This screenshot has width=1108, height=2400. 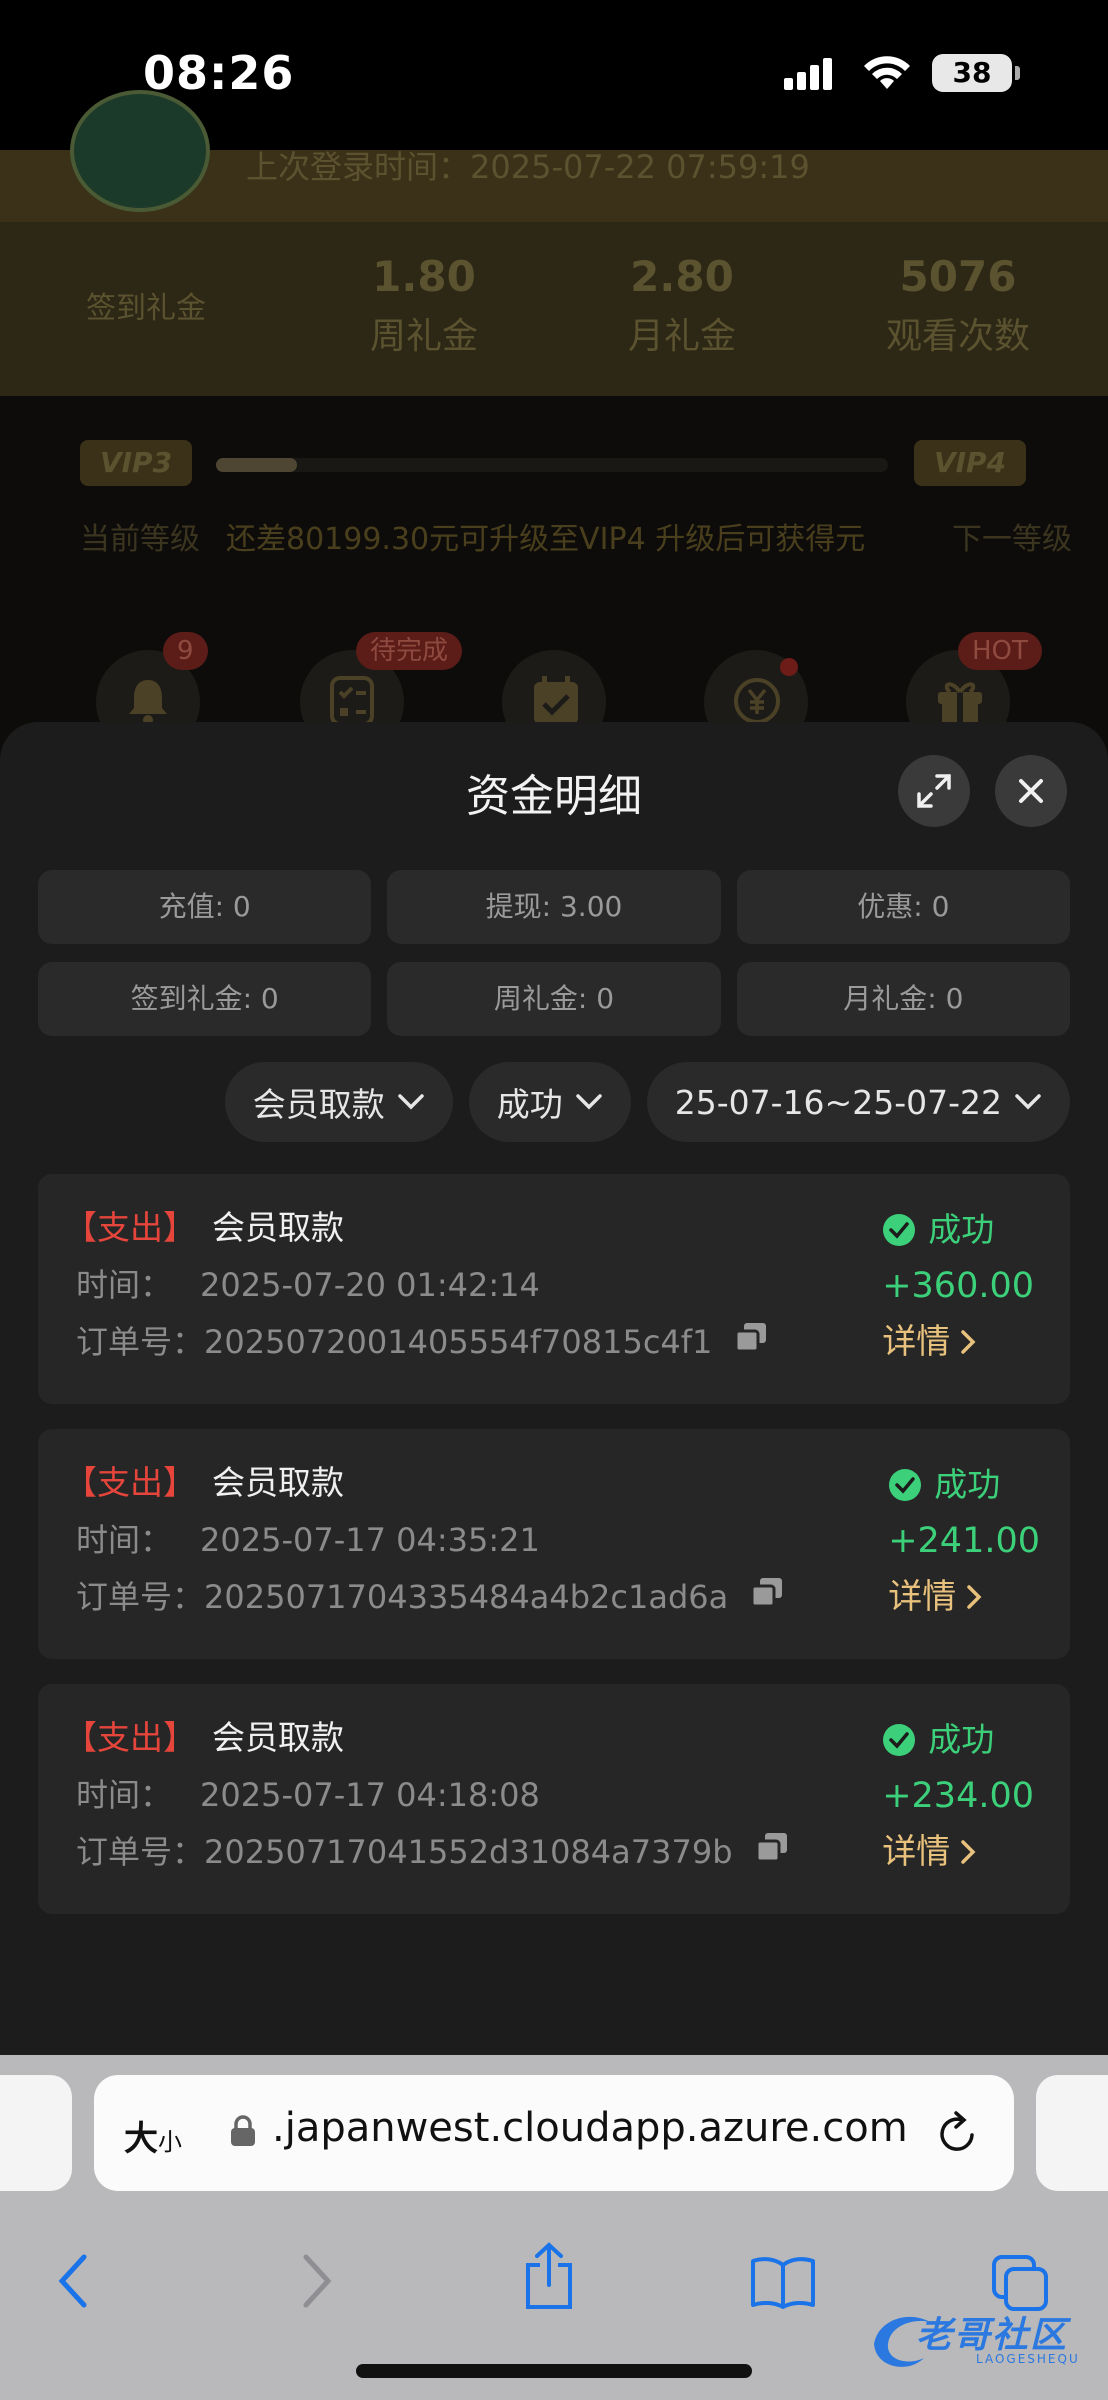 What do you see at coordinates (458, 1342) in the screenshot?
I see `order-number: 2025072001405554f70815c4f1` at bounding box center [458, 1342].